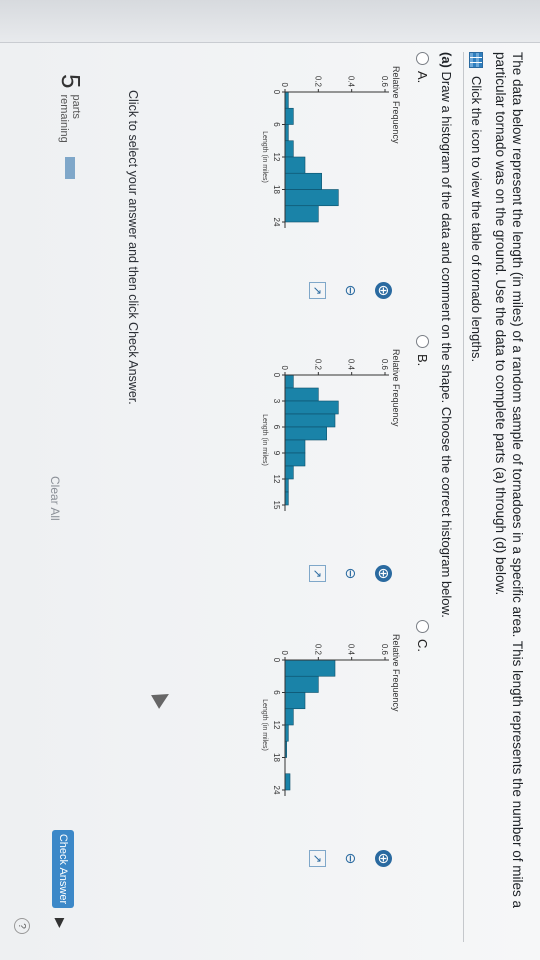 This screenshot has height=960, width=540. Describe the element at coordinates (55, 498) in the screenshot. I see `clear-all-button: Clear All` at that location.